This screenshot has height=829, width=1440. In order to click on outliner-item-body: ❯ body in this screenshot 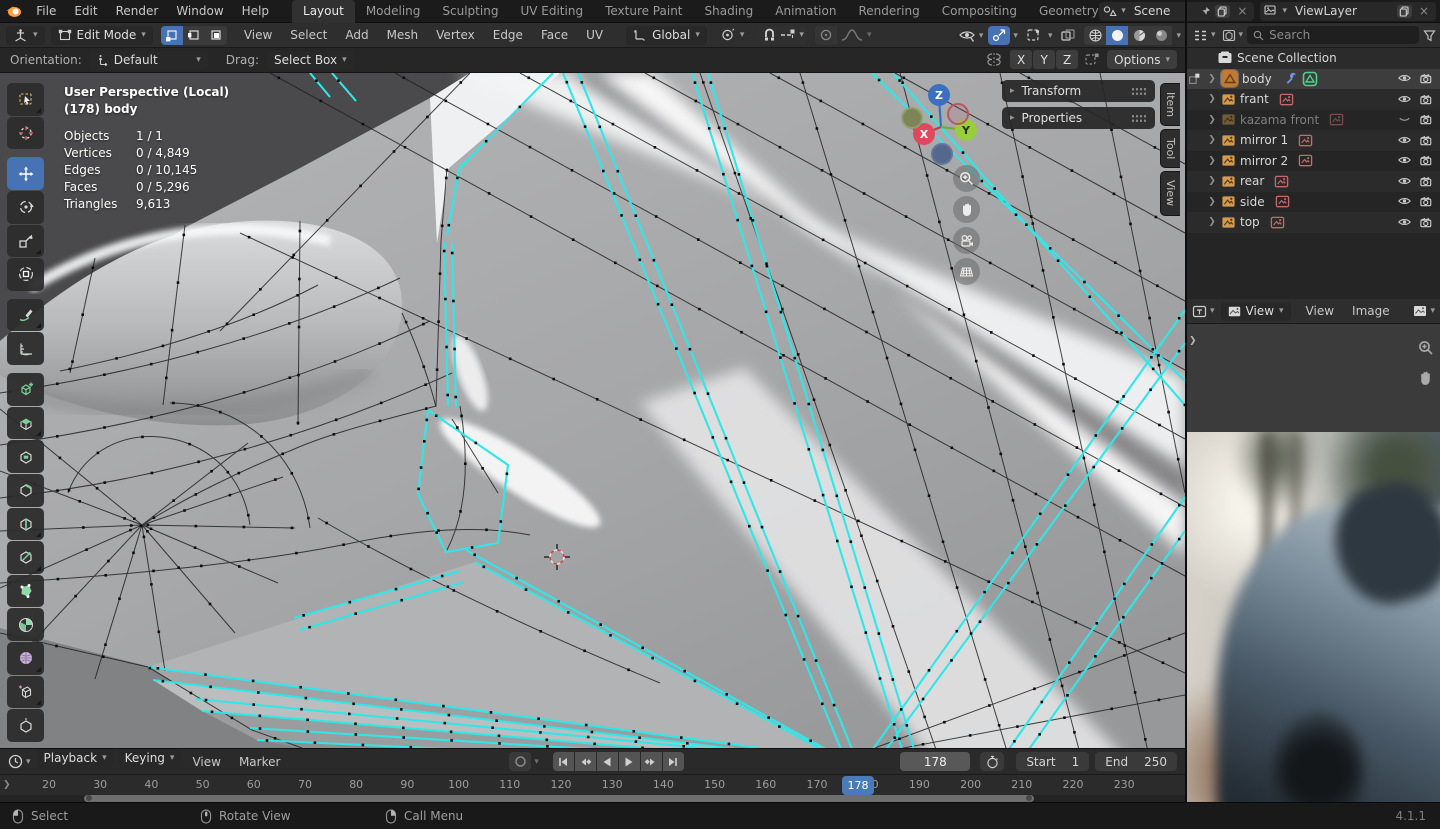, I will do `click(1313, 78)`.